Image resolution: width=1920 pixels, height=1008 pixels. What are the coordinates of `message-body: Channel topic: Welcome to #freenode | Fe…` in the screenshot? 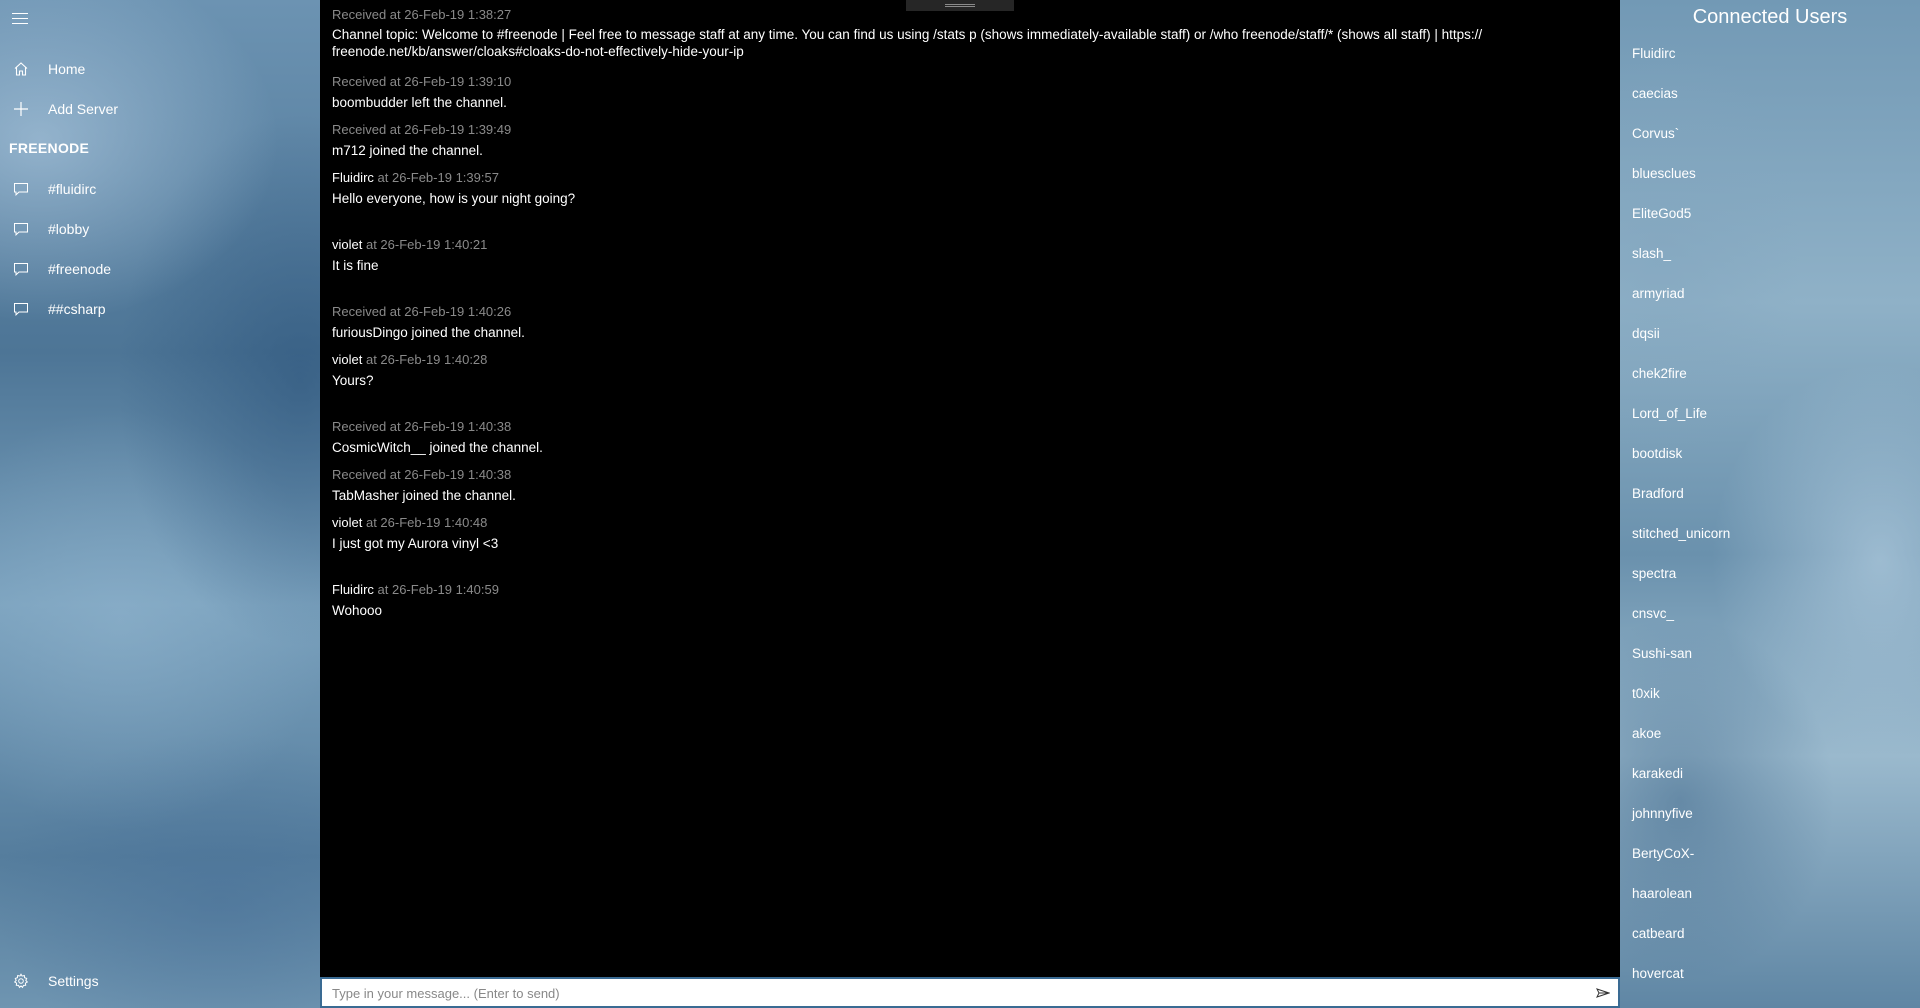 It's located at (967, 43).